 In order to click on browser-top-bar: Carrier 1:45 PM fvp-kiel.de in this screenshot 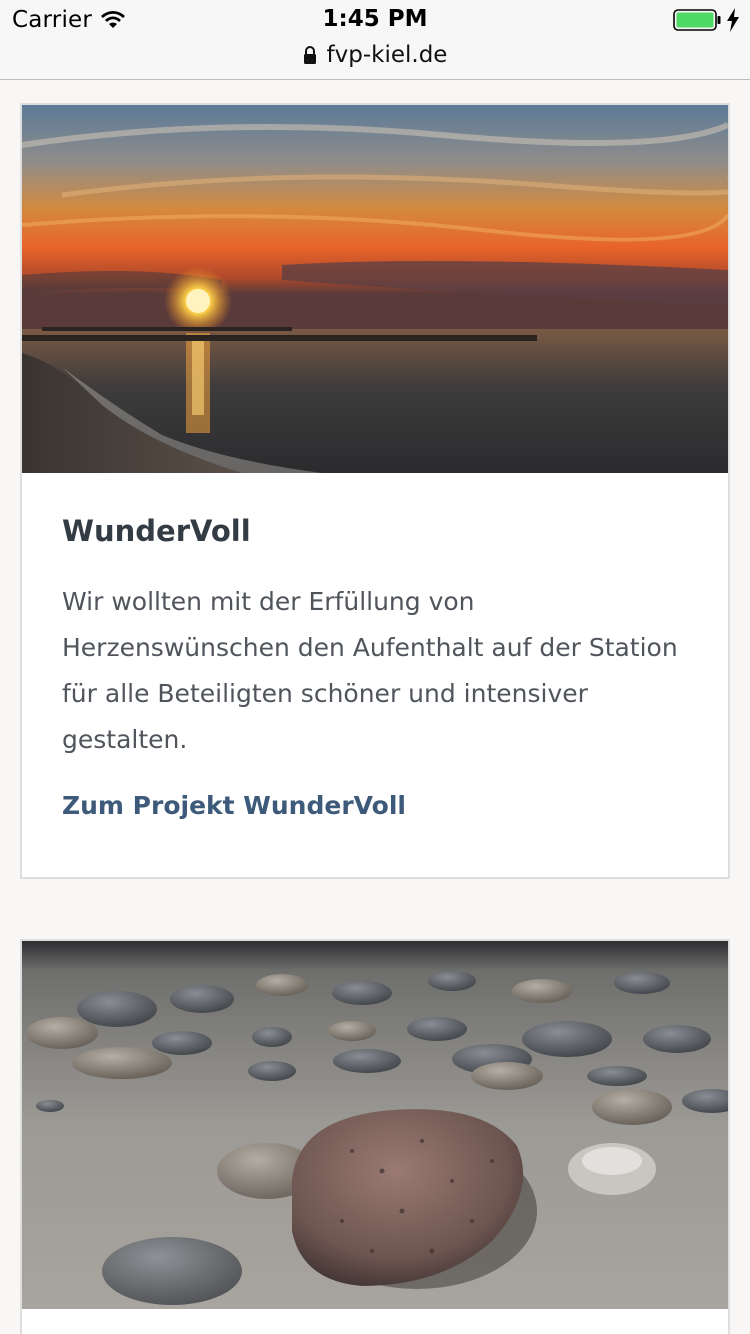, I will do `click(375, 40)`.